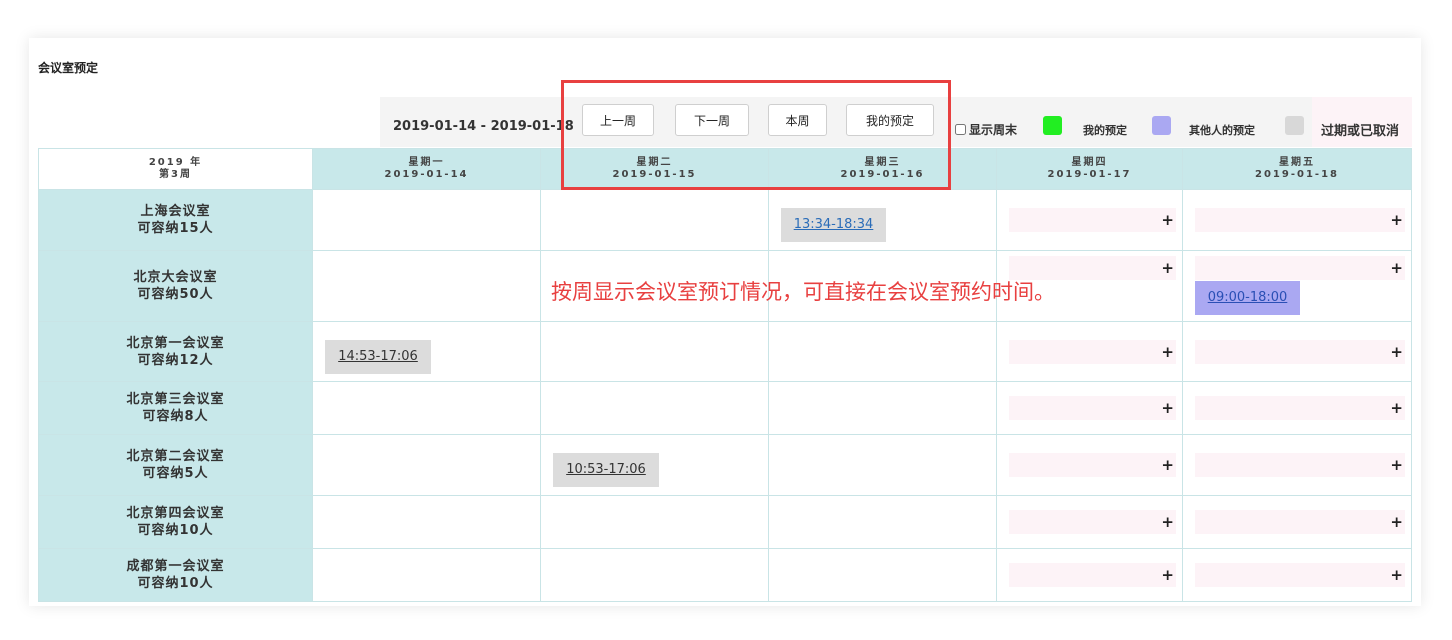 The image size is (1452, 640). I want to click on room-capacity: 可容纳5人, so click(175, 473).